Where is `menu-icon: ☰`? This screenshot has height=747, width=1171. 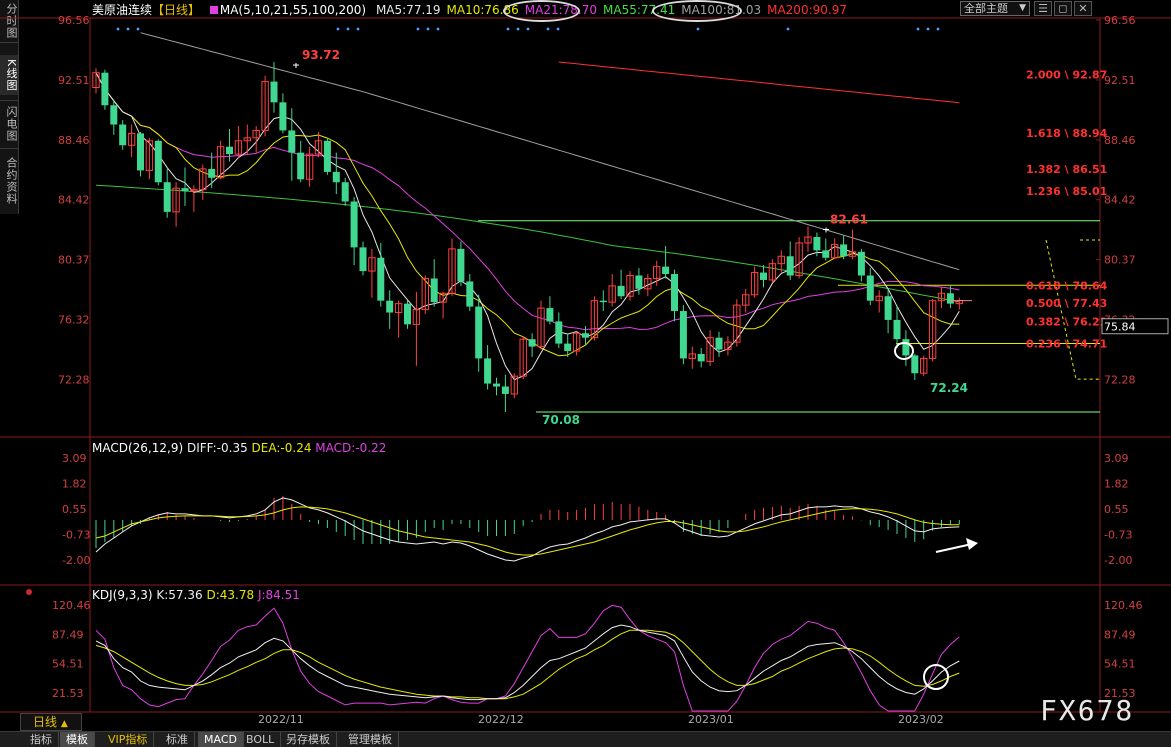 menu-icon: ☰ is located at coordinates (1043, 8).